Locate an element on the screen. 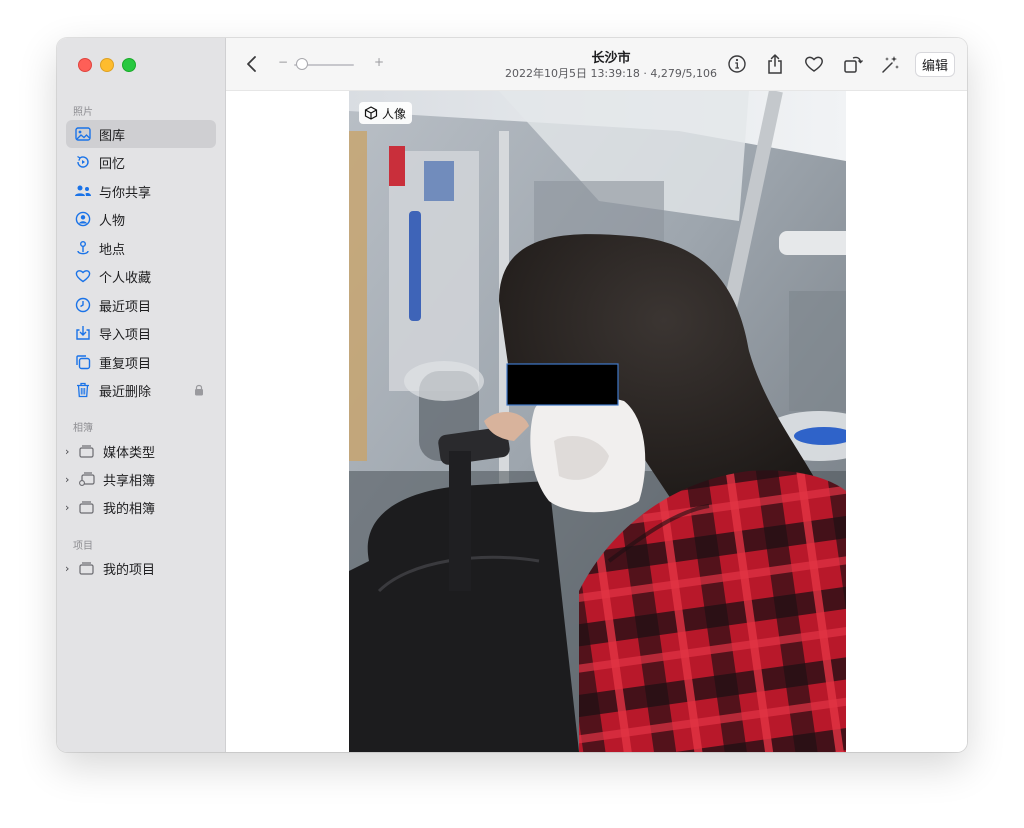  sidebar-item-label: 共享相簿 is located at coordinates (129, 481).